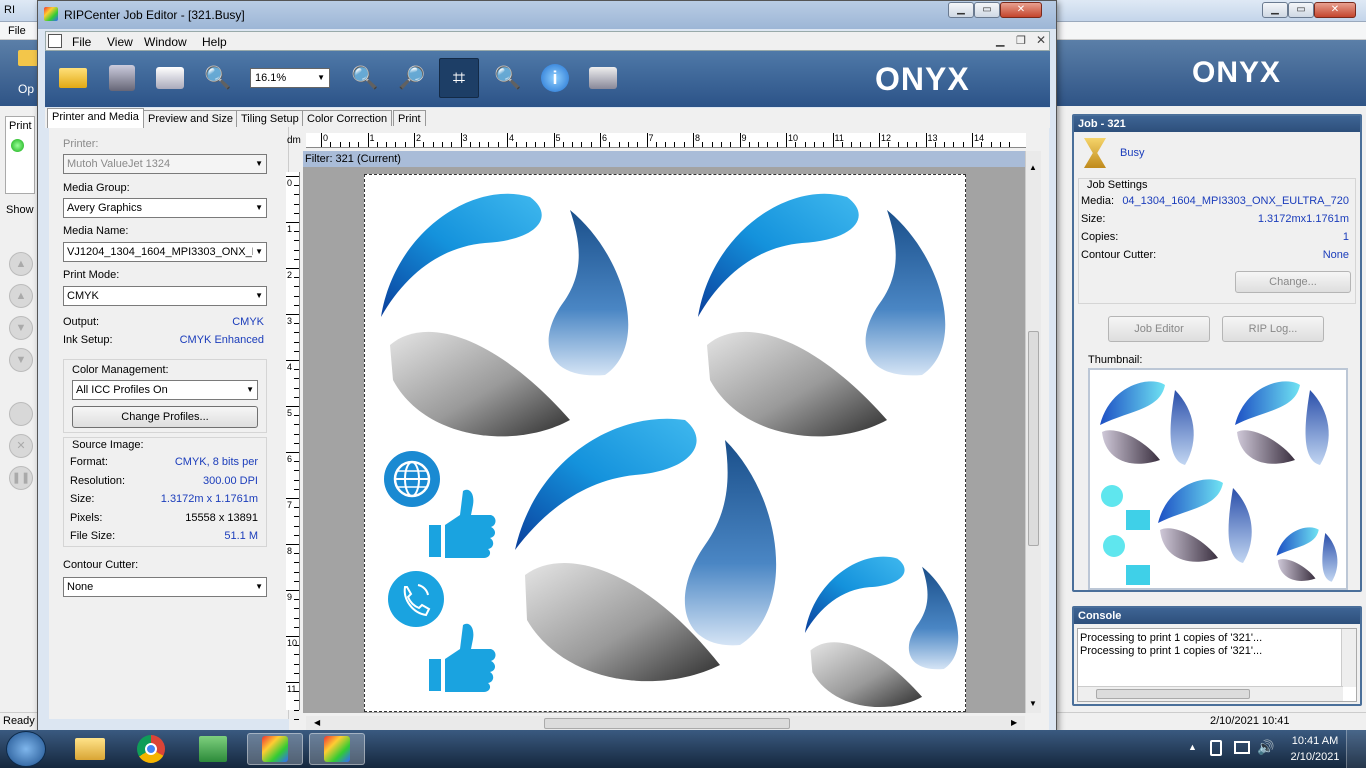 The image size is (1366, 768). What do you see at coordinates (1345, 237) in the screenshot?
I see `job-copies-value: 1` at bounding box center [1345, 237].